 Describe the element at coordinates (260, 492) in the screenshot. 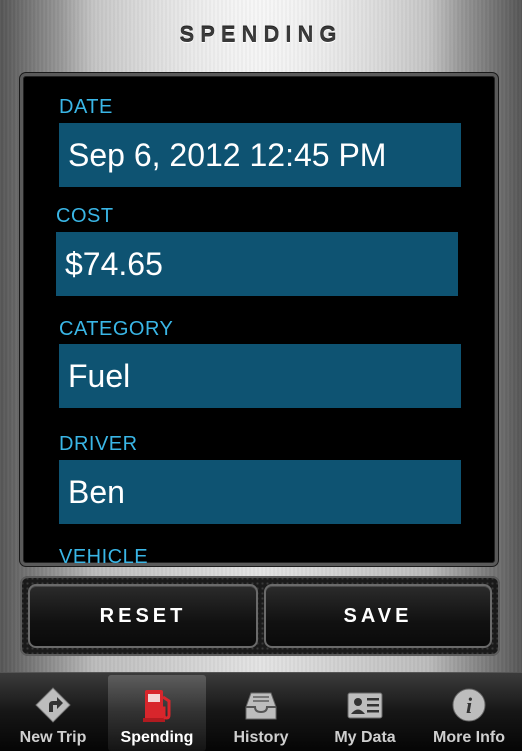

I see `driver-field: Ben` at that location.